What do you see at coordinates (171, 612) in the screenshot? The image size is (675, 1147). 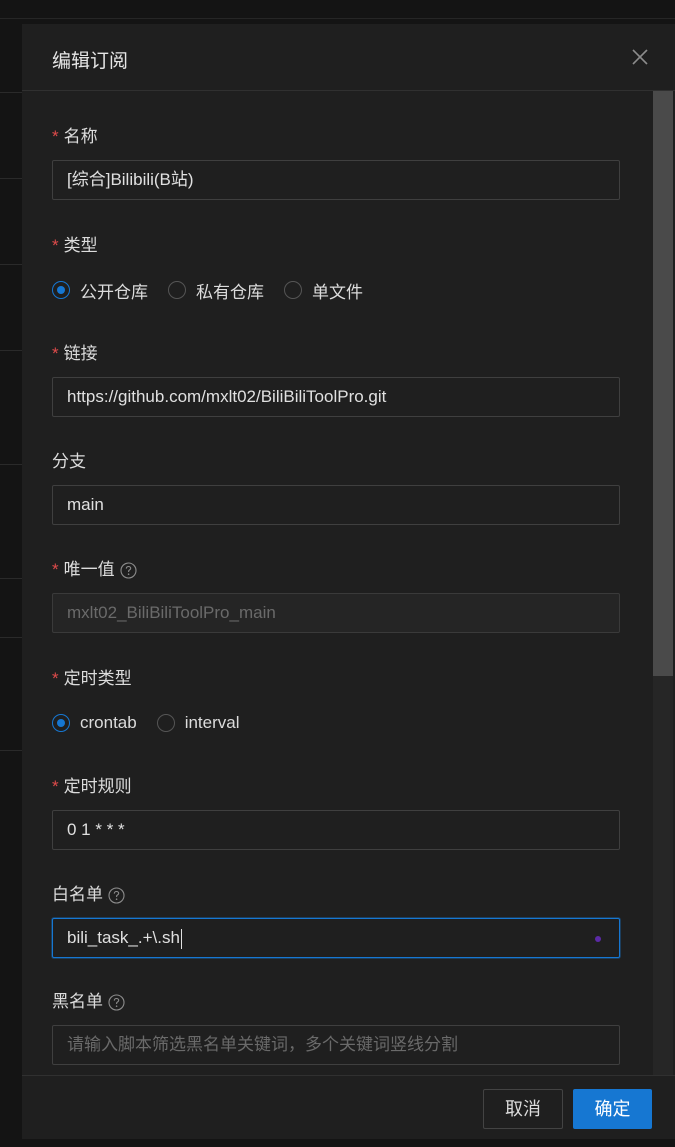 I see `alias-input-value: mxlt02_BiliBiliToolPro_main` at bounding box center [171, 612].